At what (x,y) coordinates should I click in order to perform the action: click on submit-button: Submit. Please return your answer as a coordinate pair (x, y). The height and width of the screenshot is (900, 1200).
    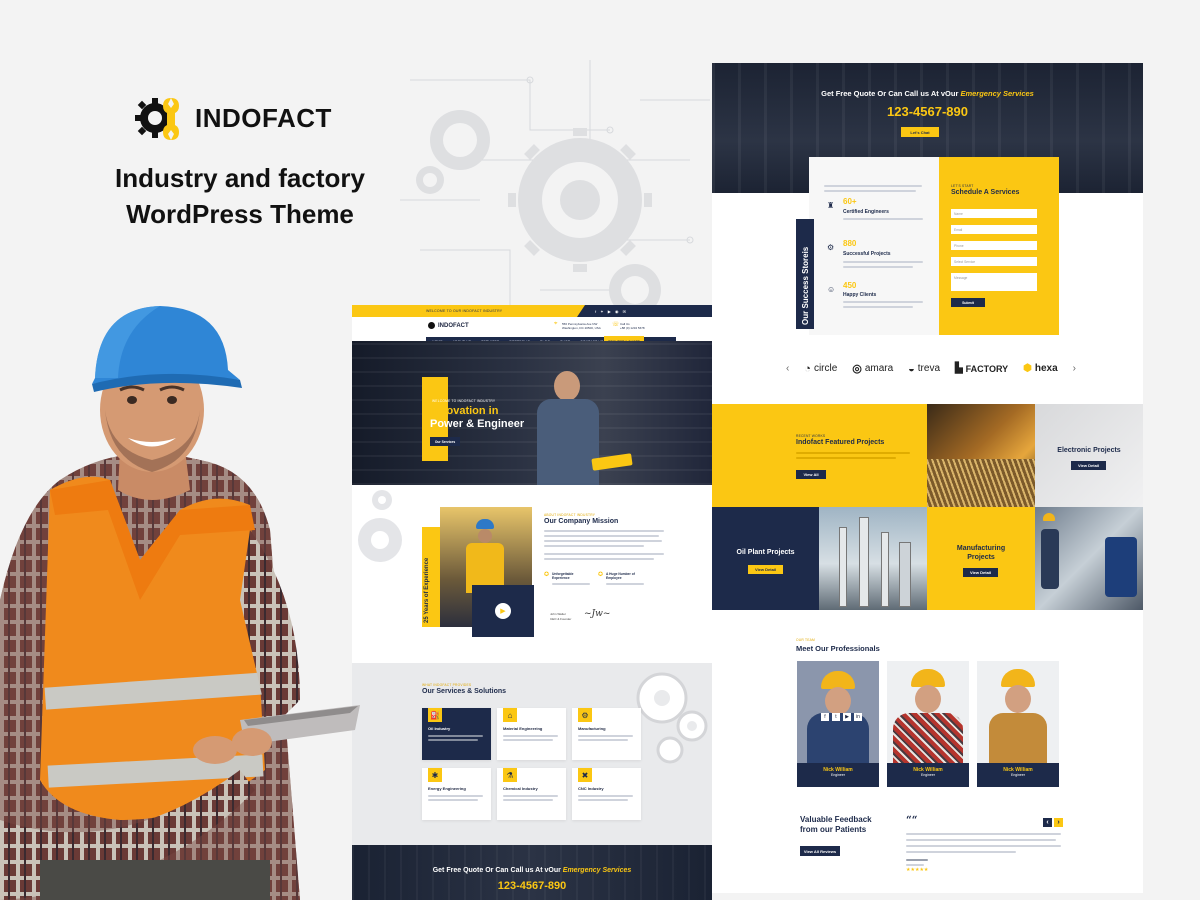
    Looking at the image, I should click on (968, 302).